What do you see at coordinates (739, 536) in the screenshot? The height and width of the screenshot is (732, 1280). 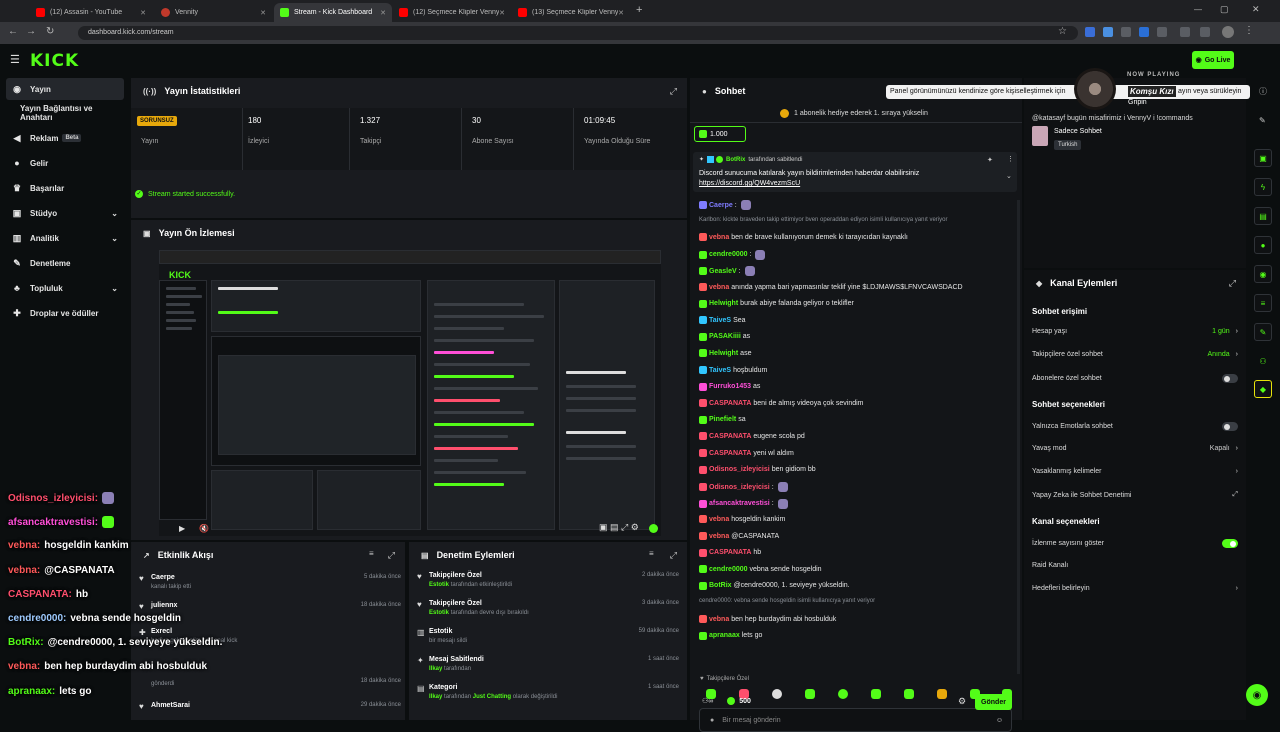 I see `chat-message: vebna @CASPANATA` at bounding box center [739, 536].